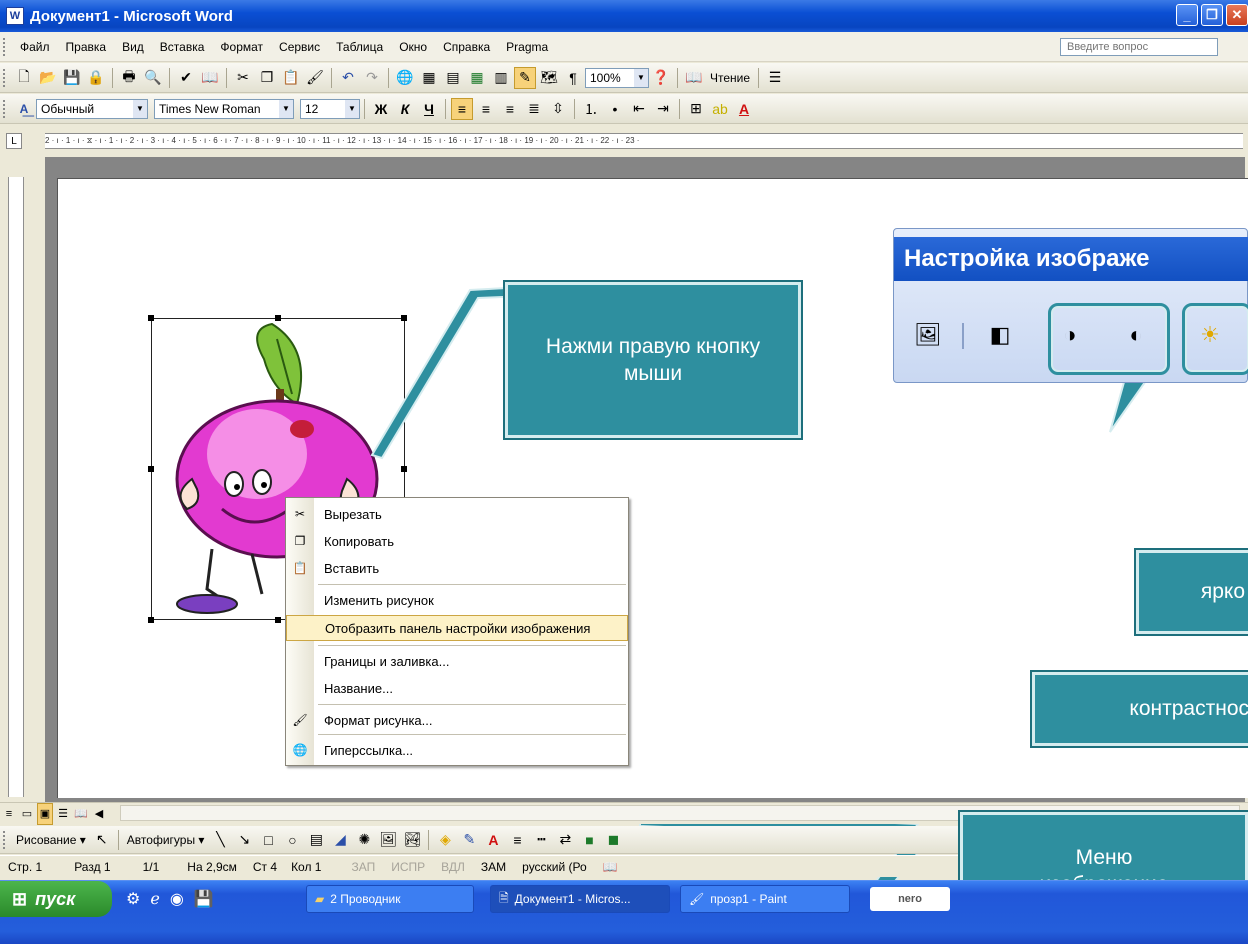 This screenshot has height=944, width=1248. What do you see at coordinates (565, 840) in the screenshot?
I see `arrow-style-icon: ⇄` at bounding box center [565, 840].